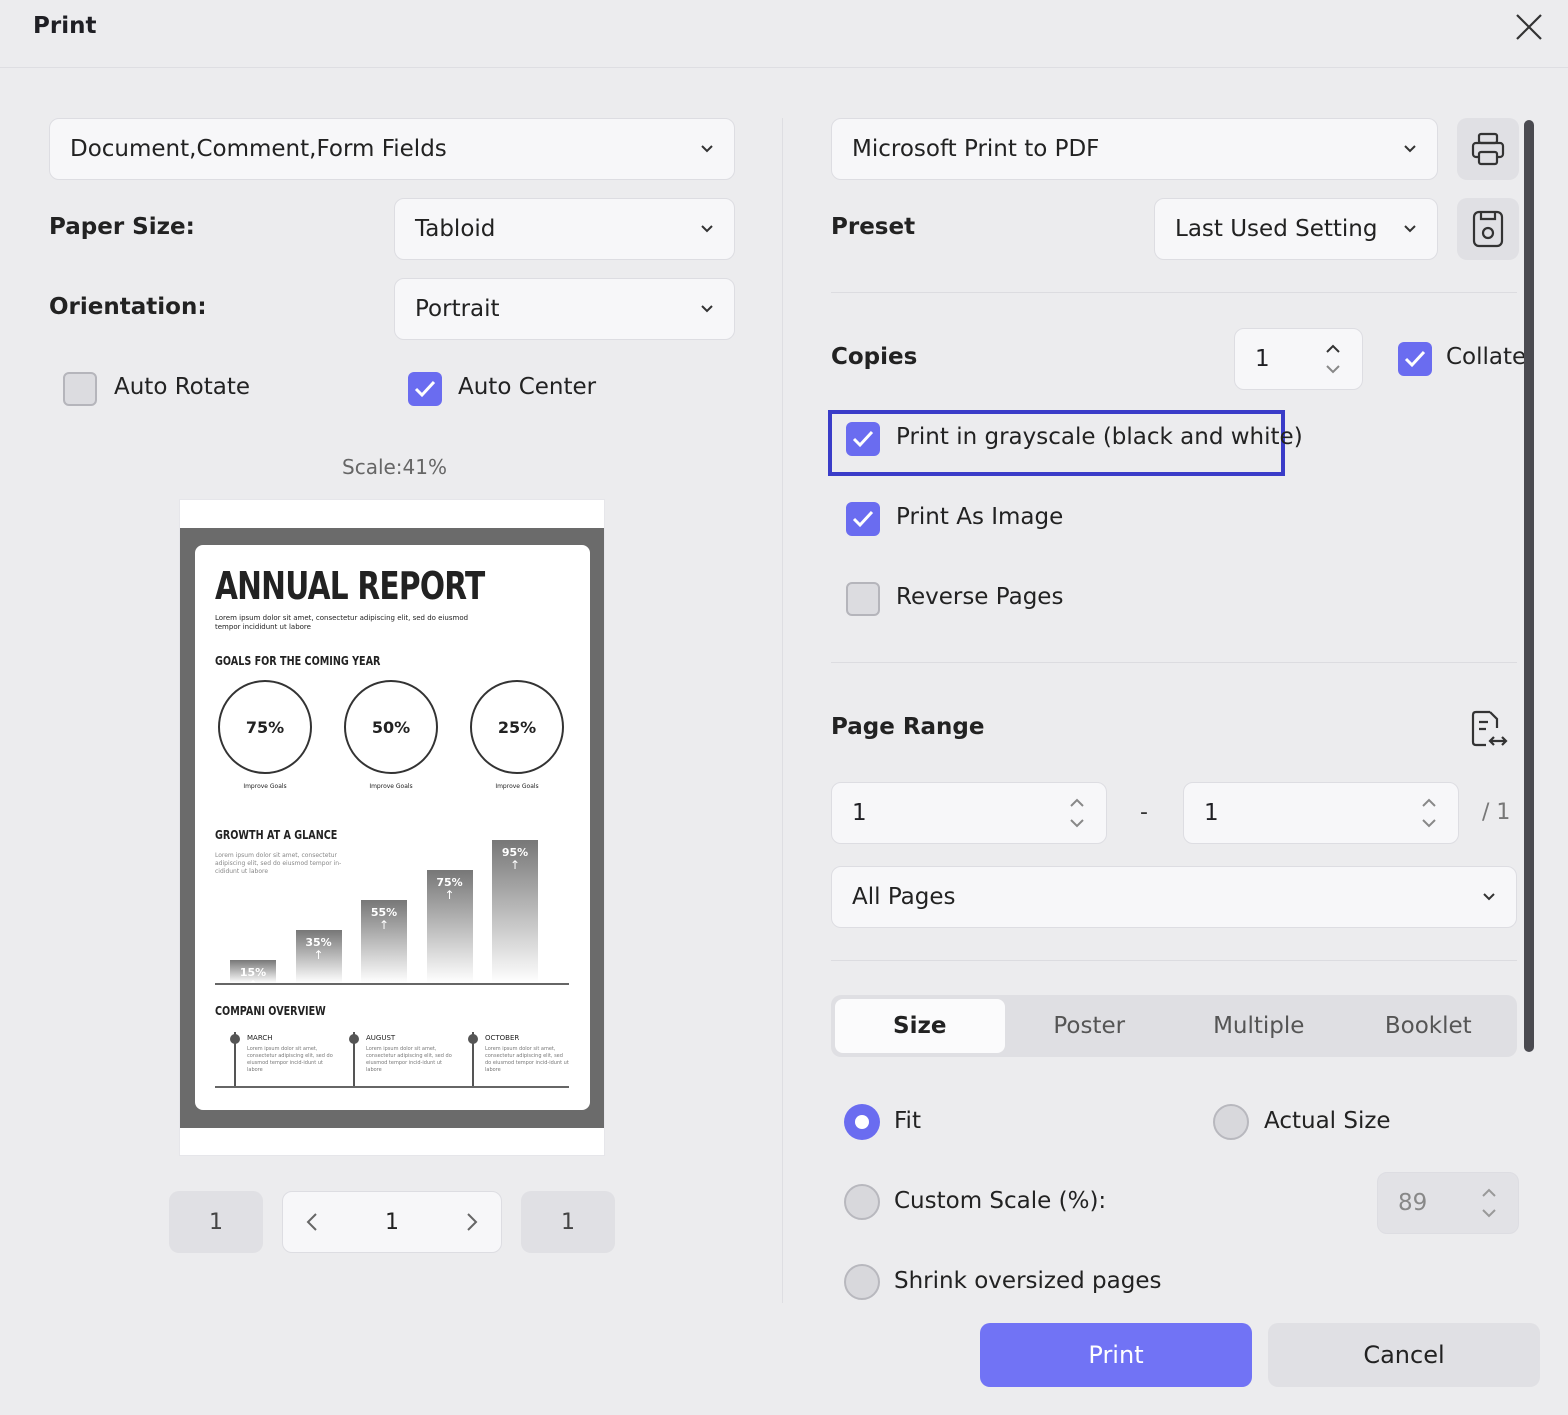 Image resolution: width=1568 pixels, height=1415 pixels. I want to click on goal-circle: 50%, so click(391, 727).